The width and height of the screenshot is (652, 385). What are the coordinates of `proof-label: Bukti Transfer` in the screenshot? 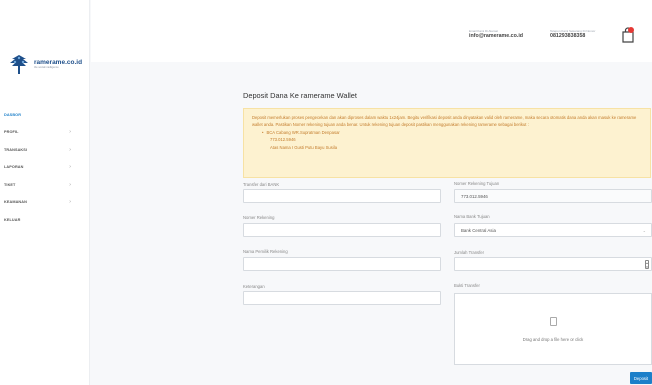 It's located at (467, 285).